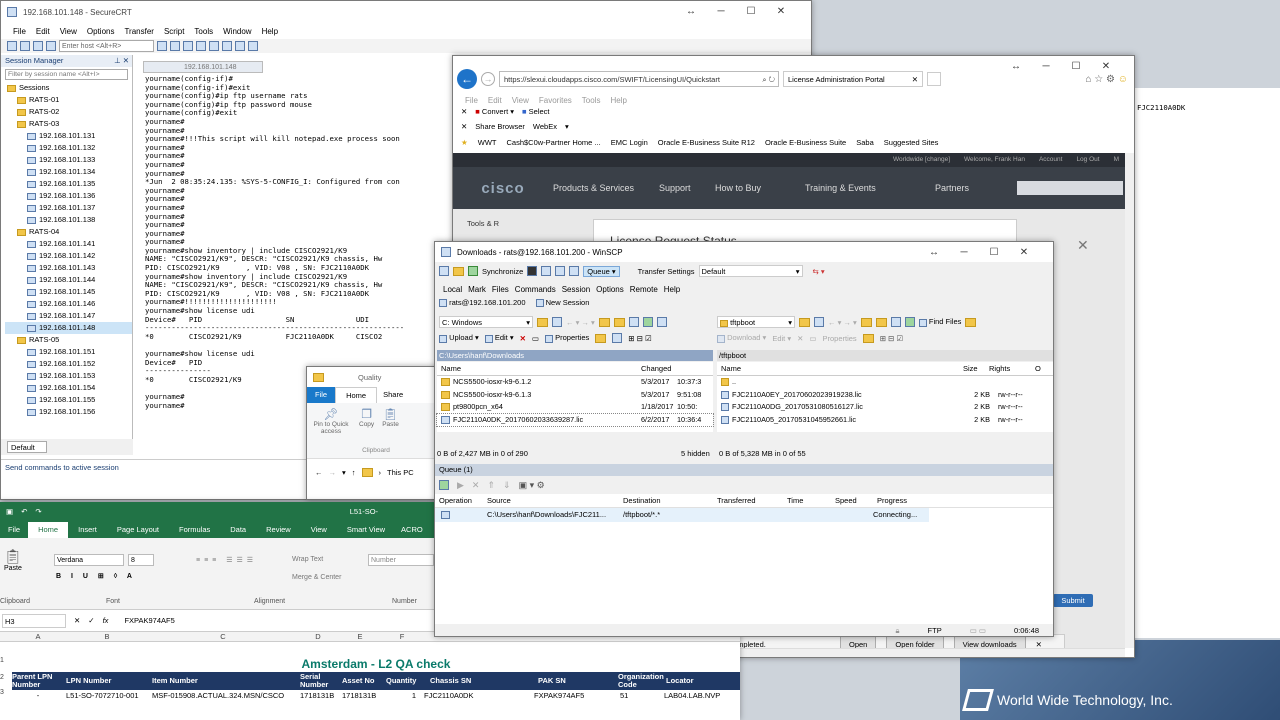  I want to click on hdr-chassis: Chassis SN, so click(476, 681).